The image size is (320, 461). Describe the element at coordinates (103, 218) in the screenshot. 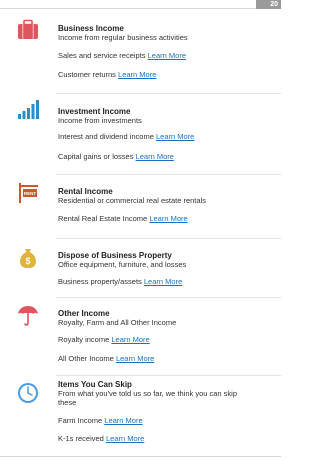

I see `item-label: Rental Real Estate Income` at that location.